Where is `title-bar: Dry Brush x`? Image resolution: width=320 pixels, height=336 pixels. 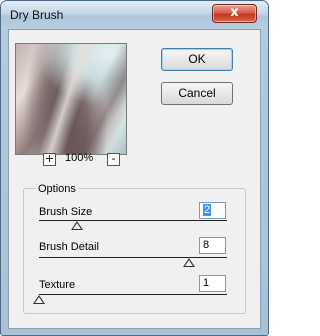
title-bar: Dry Brush x is located at coordinates (134, 15).